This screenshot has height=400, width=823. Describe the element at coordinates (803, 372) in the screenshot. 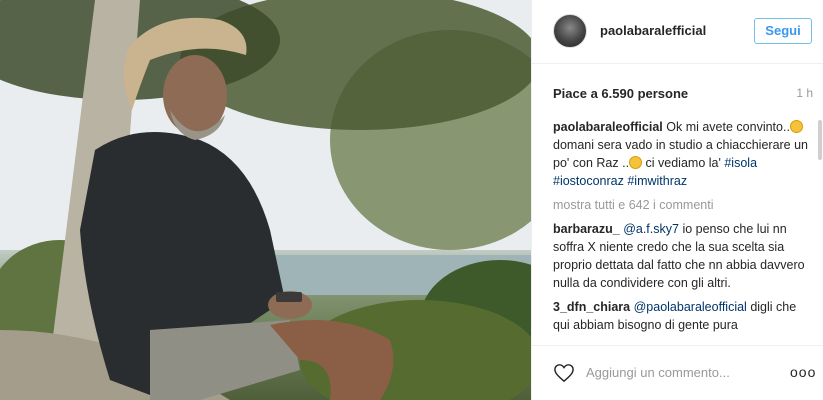

I see `more-options-icon: ooo` at that location.